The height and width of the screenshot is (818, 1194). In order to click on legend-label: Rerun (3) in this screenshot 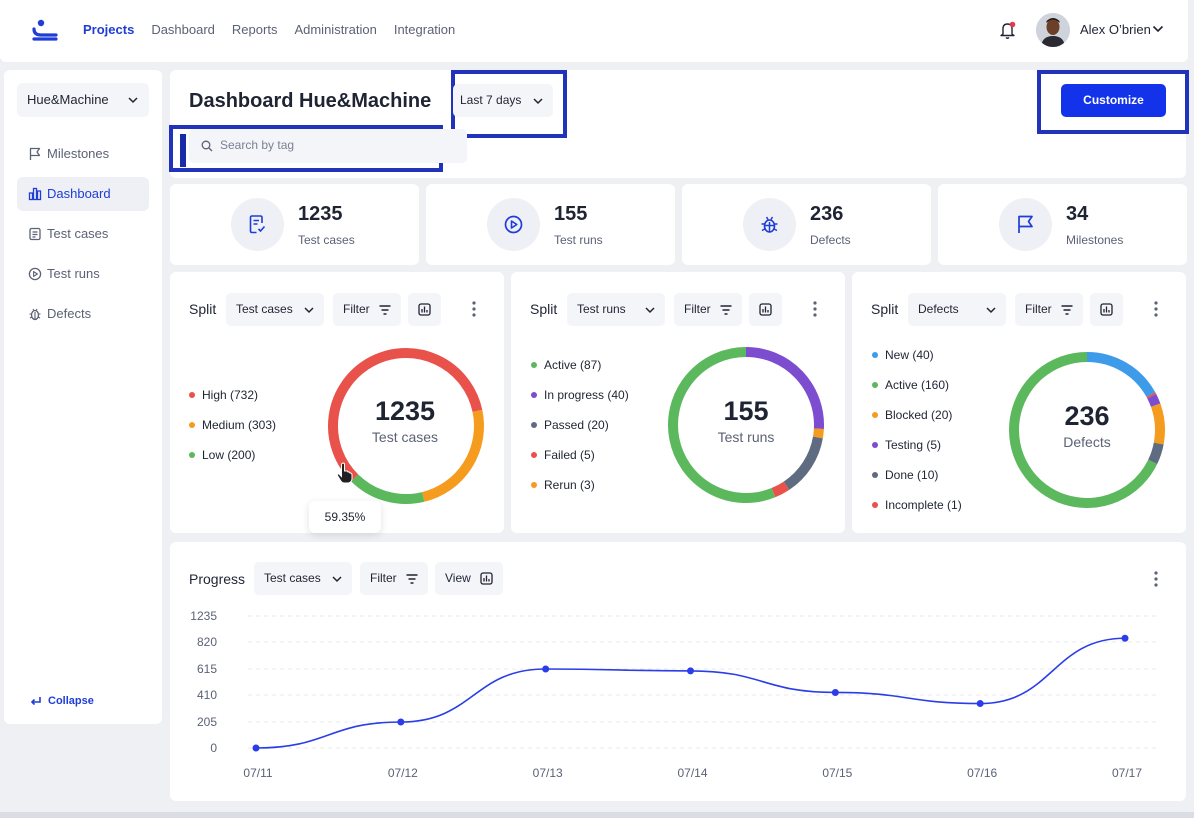, I will do `click(569, 485)`.